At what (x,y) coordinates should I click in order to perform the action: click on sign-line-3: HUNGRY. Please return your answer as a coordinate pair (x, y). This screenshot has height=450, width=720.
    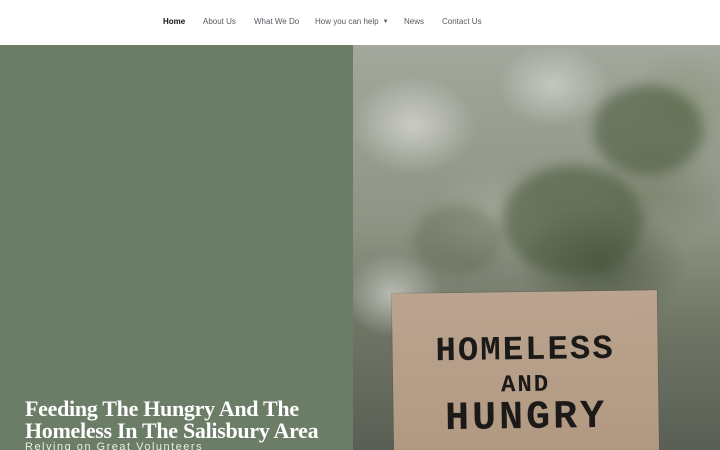
    Looking at the image, I should click on (526, 418).